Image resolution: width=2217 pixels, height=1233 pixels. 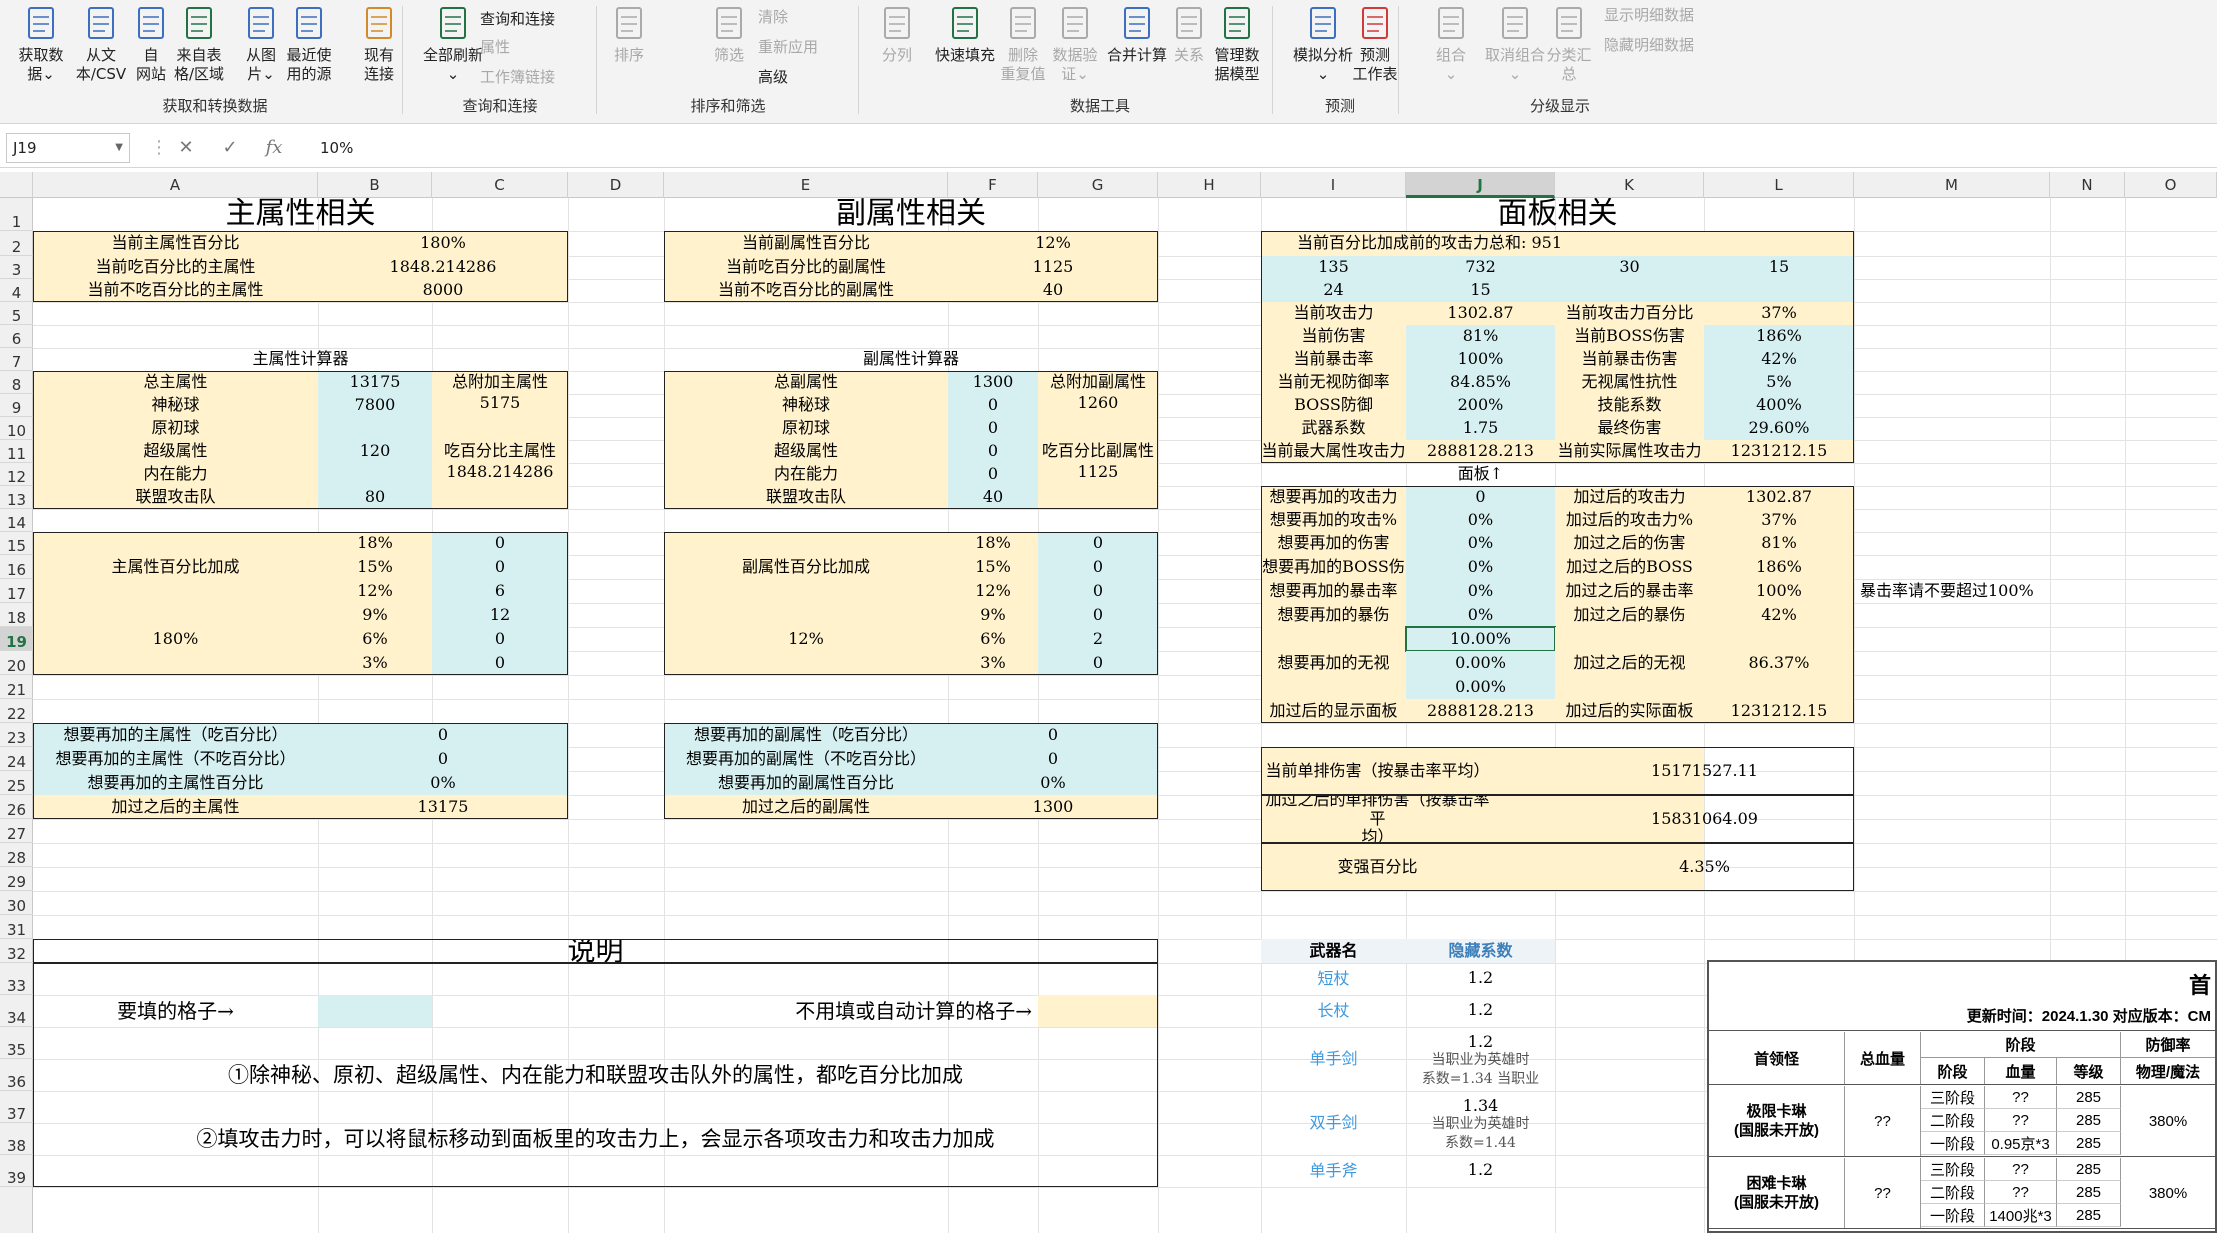 What do you see at coordinates (16, 1139) in the screenshot?
I see `row-header: 38` at bounding box center [16, 1139].